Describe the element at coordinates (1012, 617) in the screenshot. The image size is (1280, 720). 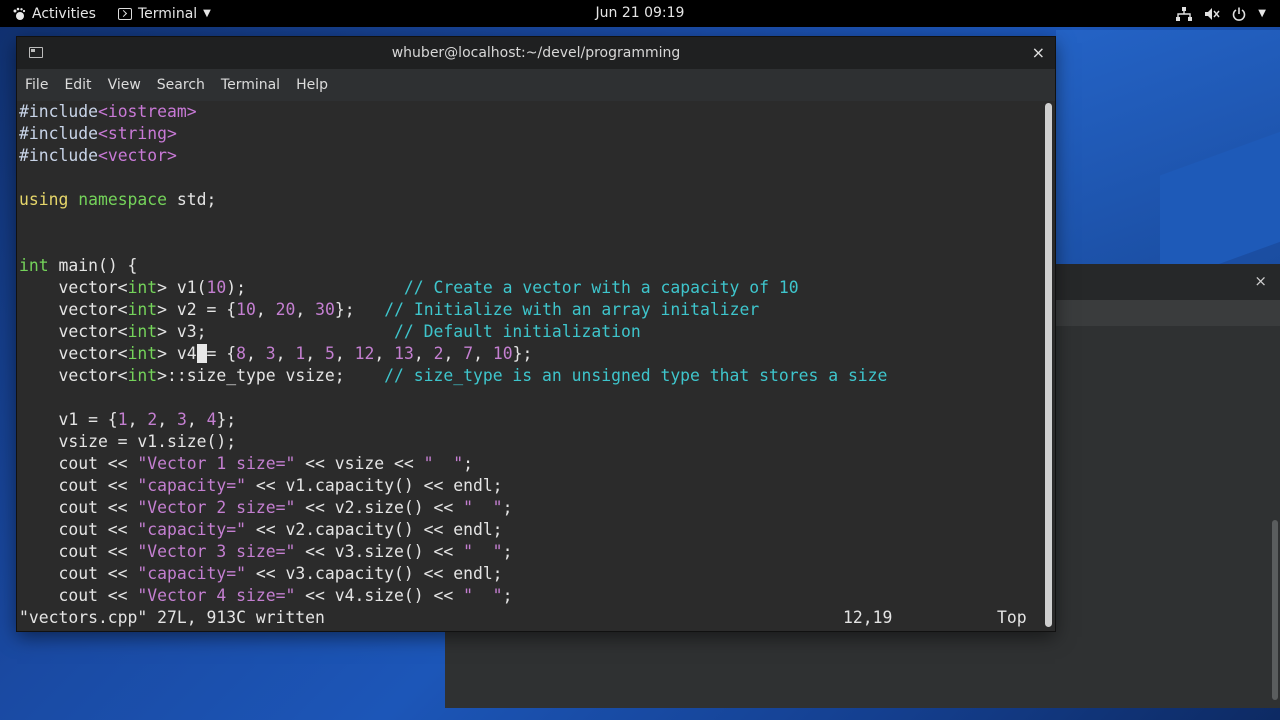
I see `vim-scroll-indicator: Top` at that location.